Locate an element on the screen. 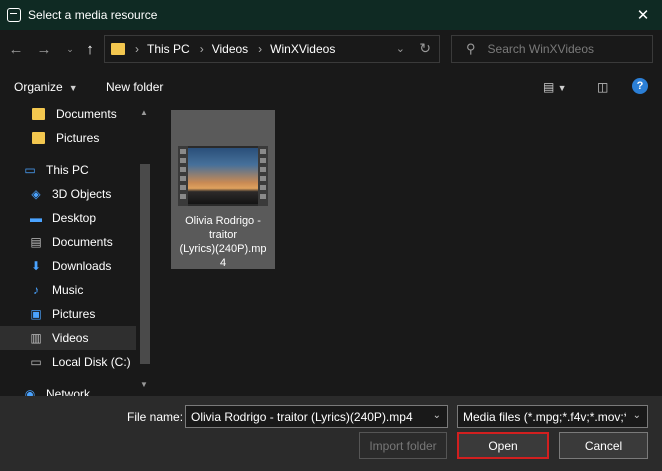  scroll-up-icon: ▲ is located at coordinates (144, 112).